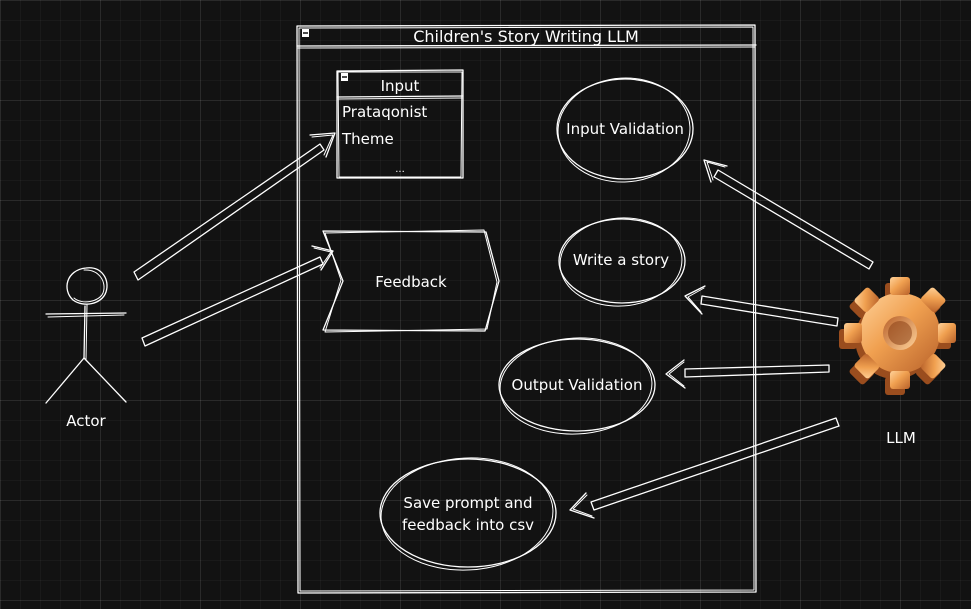 The width and height of the screenshot is (971, 609). I want to click on use-case-output-validation: Output Validation, so click(577, 386).